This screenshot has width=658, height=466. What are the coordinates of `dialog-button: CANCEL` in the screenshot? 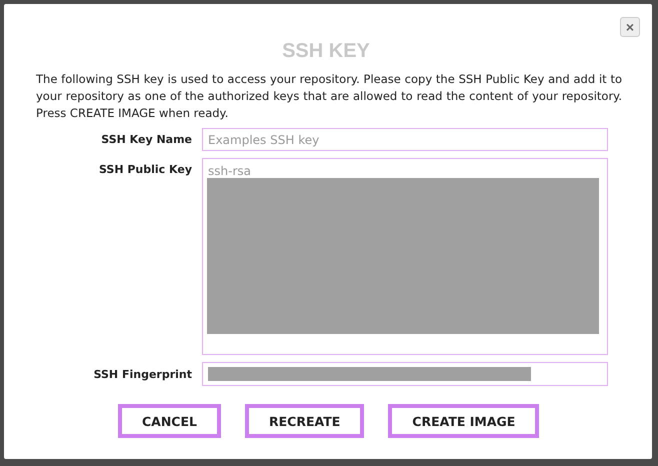 It's located at (169, 421).